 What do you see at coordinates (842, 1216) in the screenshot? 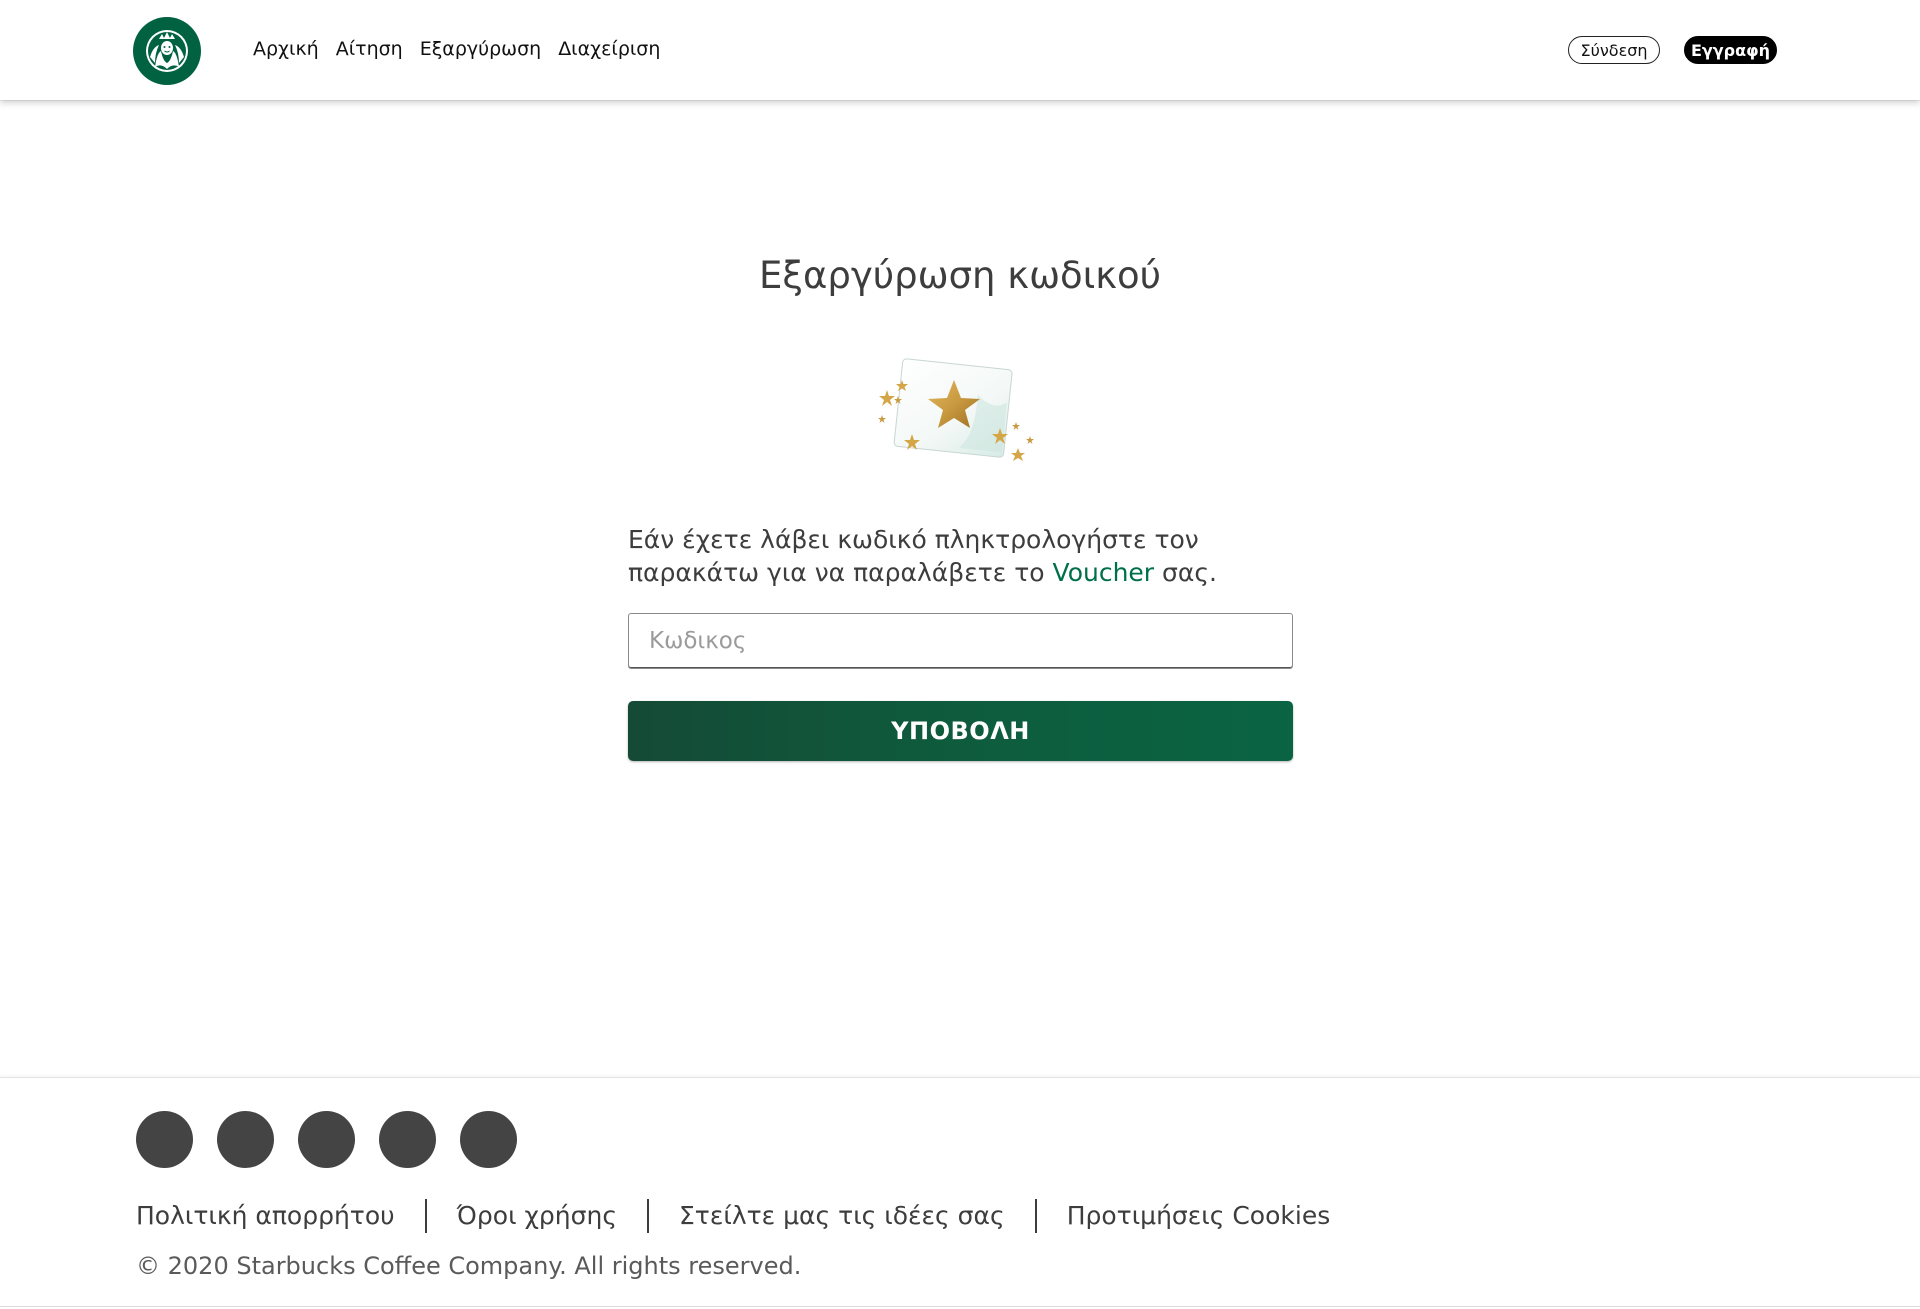
I see `send-ideas-link: Στείλτε μας τις ιδέες σας` at bounding box center [842, 1216].